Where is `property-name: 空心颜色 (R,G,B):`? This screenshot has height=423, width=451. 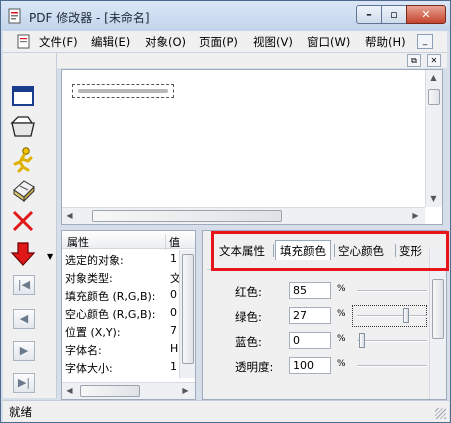 property-name: 空心颜色 (R,G,B): is located at coordinates (110, 314).